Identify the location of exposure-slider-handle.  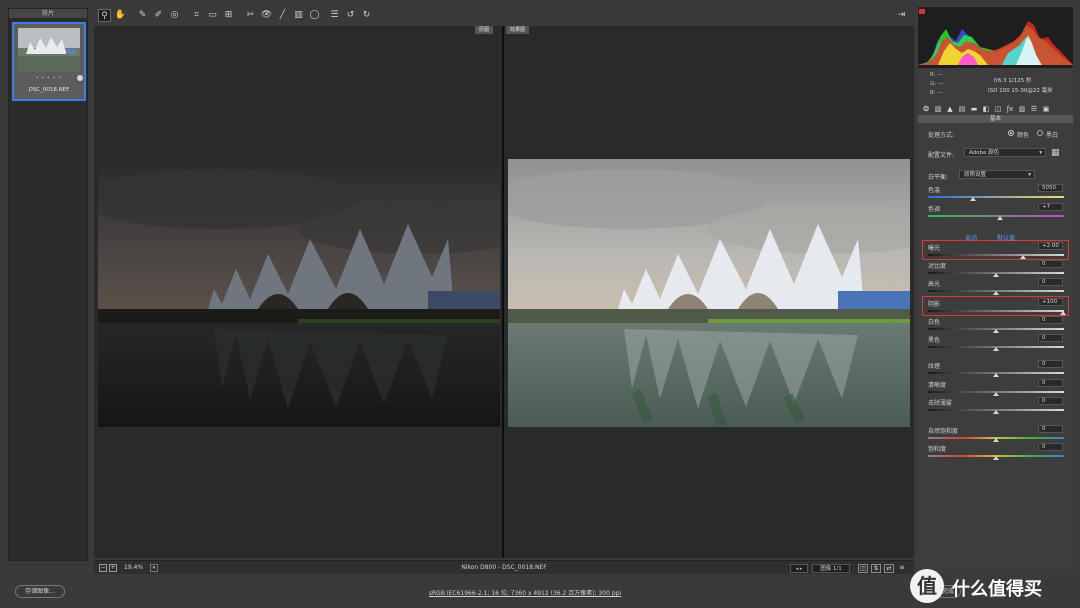
(1023, 257).